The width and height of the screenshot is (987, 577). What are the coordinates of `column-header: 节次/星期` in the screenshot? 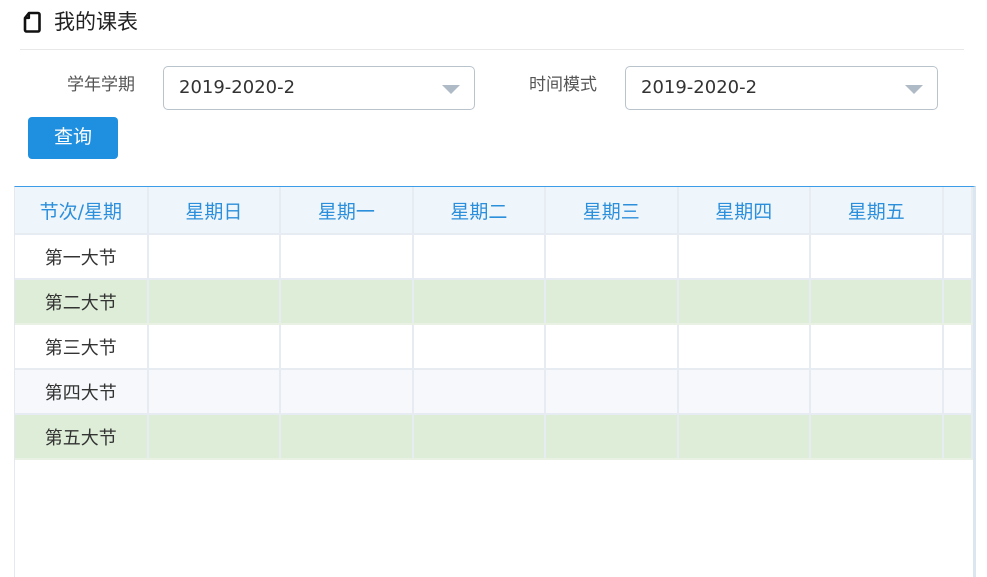 It's located at (82, 211).